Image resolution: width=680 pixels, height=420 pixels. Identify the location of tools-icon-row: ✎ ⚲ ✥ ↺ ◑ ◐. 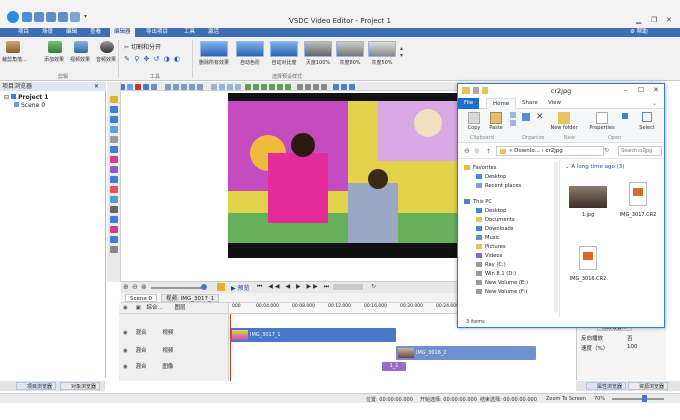
(152, 59).